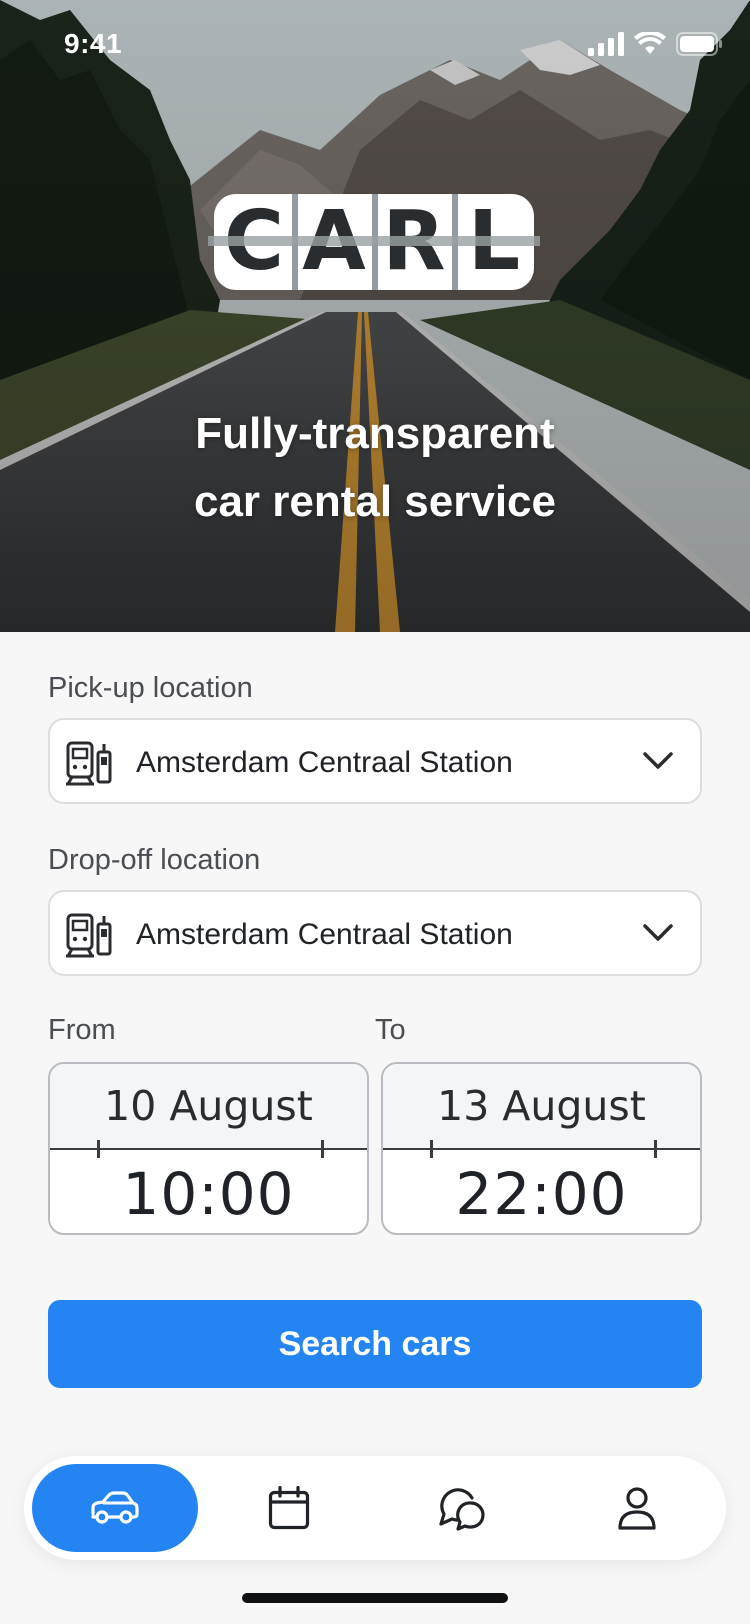  I want to click on to-label: To, so click(390, 1030).